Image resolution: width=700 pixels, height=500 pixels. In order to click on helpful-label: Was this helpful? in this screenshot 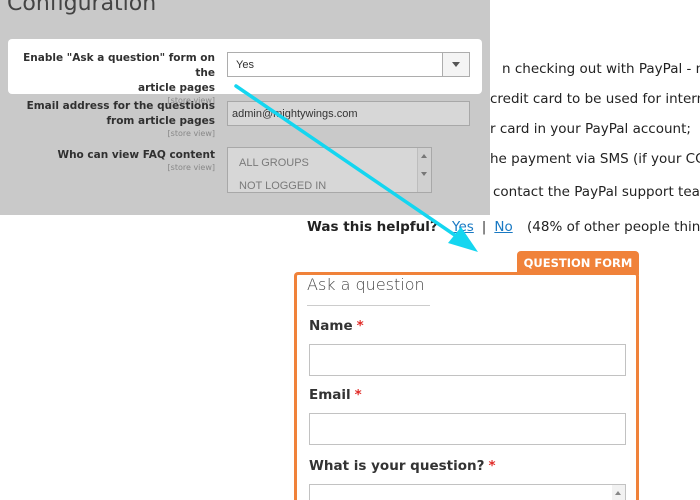, I will do `click(372, 227)`.